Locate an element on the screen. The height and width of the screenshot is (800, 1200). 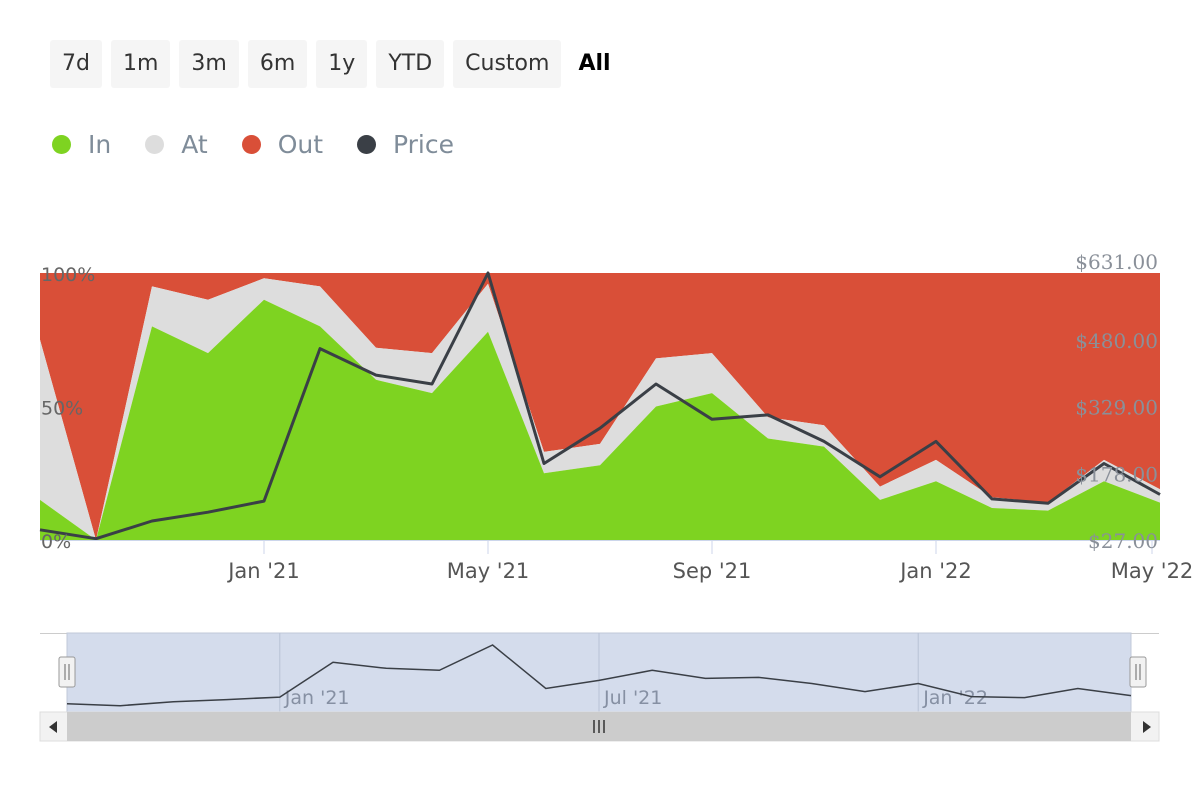
scrollbar is located at coordinates (599, 726).